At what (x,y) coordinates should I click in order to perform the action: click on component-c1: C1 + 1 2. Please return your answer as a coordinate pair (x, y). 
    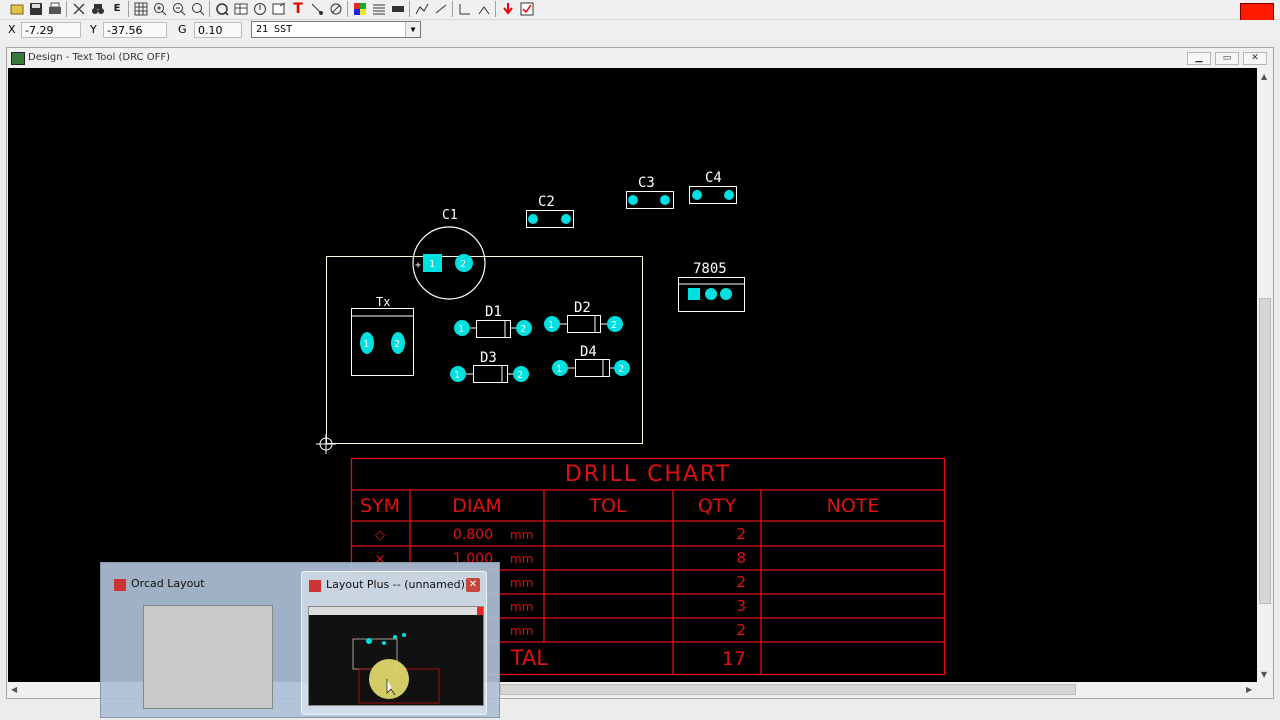
    Looking at the image, I should click on (449, 254).